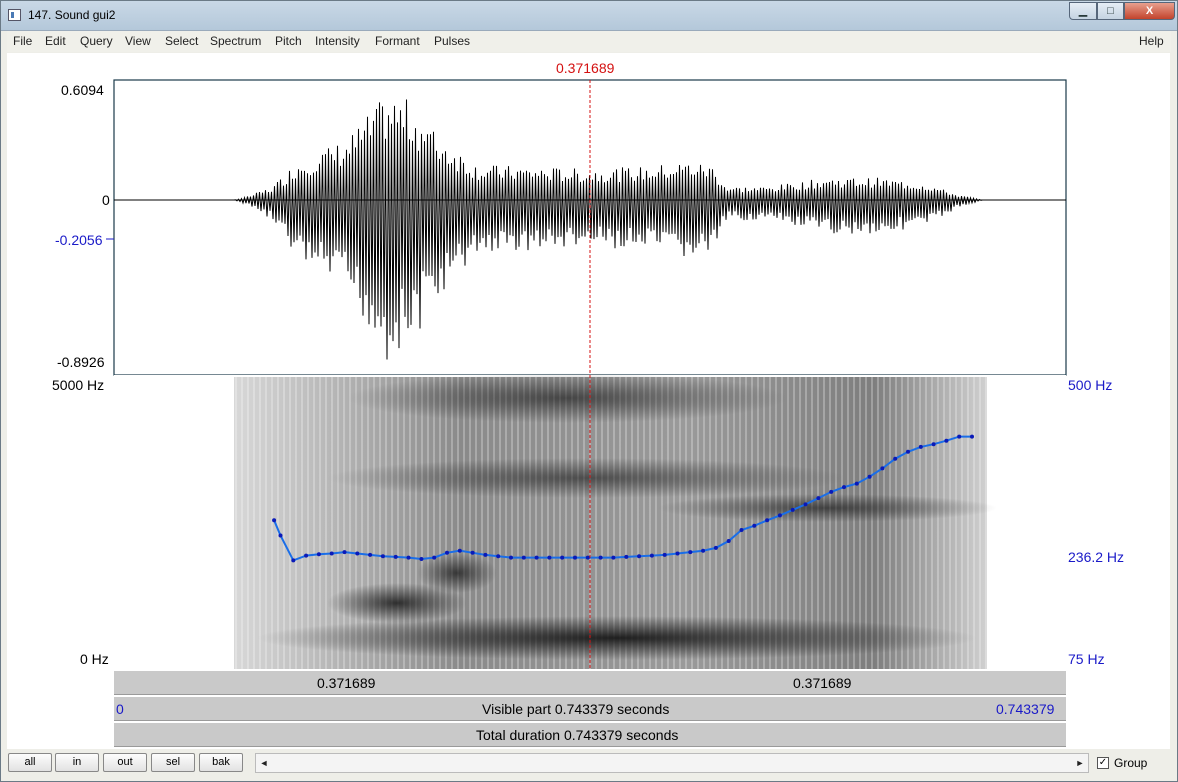  What do you see at coordinates (587, 478) in the screenshot?
I see `spectrogram-band-f3` at bounding box center [587, 478].